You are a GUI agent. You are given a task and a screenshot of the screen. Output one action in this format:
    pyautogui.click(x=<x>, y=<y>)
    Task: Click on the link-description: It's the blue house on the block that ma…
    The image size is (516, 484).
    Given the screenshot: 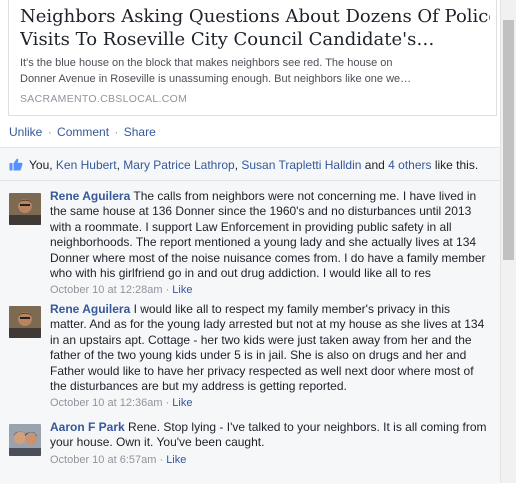 What is the action you would take?
    pyautogui.click(x=255, y=71)
    